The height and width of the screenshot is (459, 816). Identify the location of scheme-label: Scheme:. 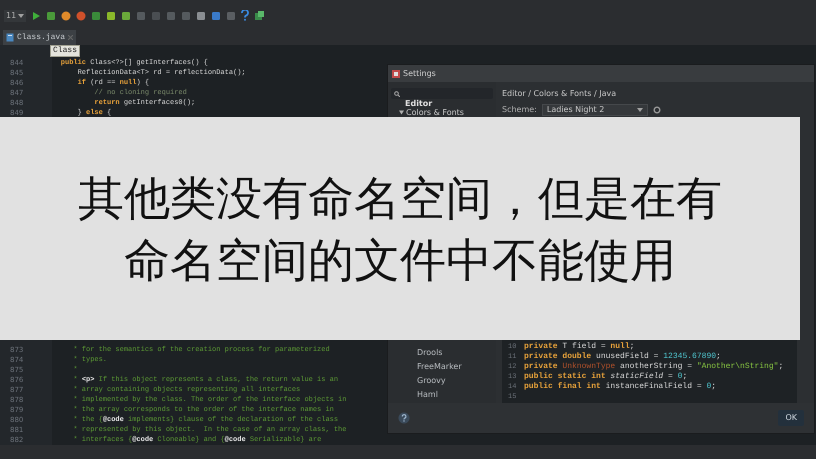
(519, 110).